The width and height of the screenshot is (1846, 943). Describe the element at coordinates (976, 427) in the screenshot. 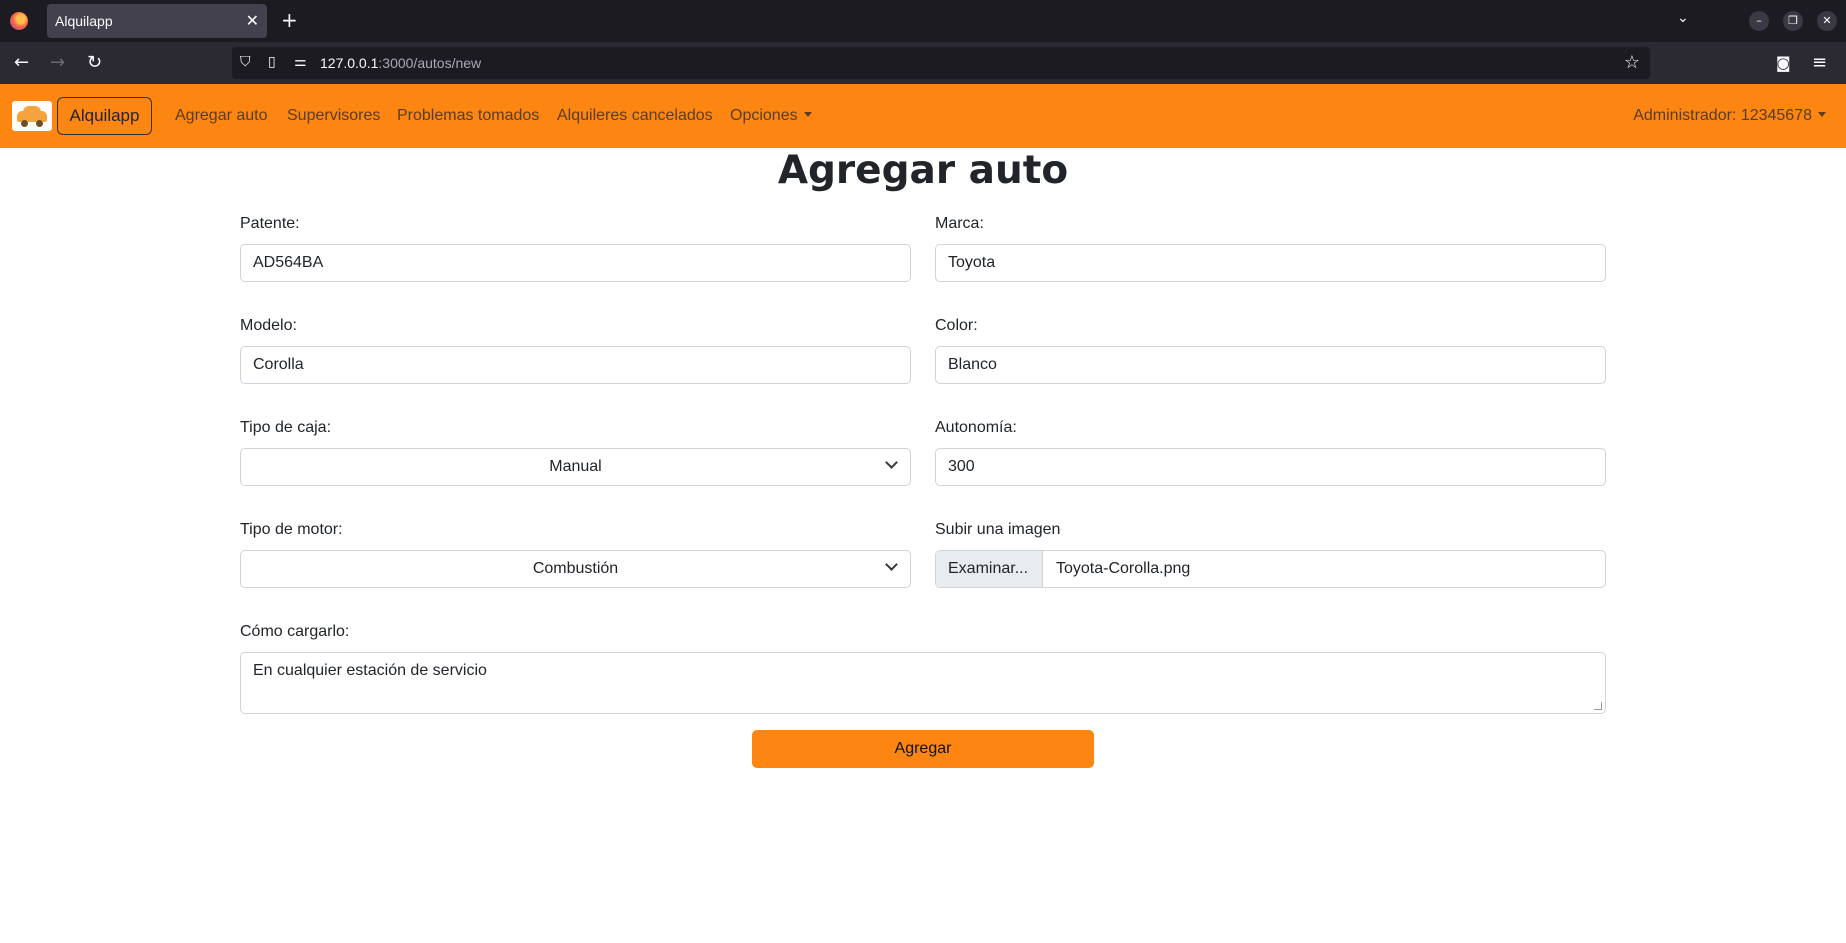

I see `autonomia-label: Autonomía:` at that location.